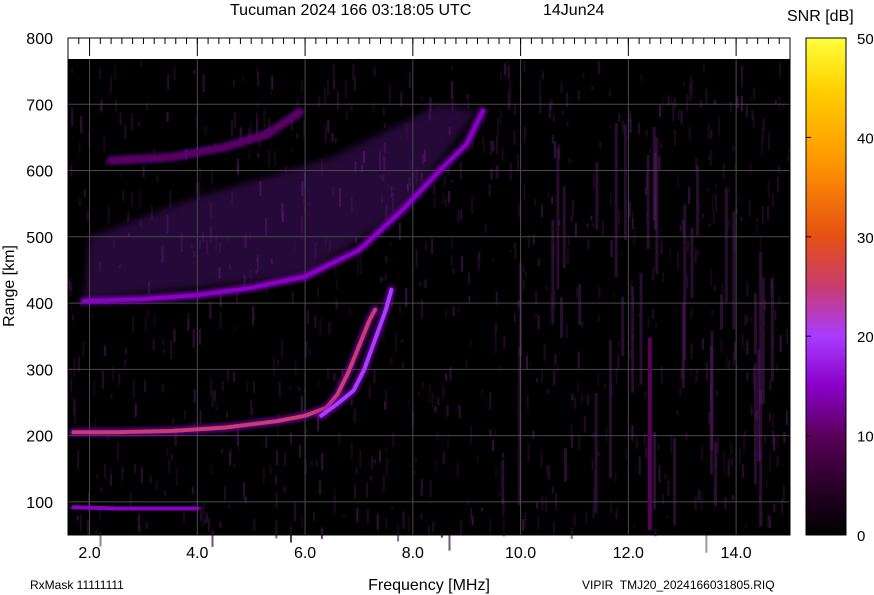  Describe the element at coordinates (89, 553) in the screenshot. I see `x-tick-label: 2.0` at that location.